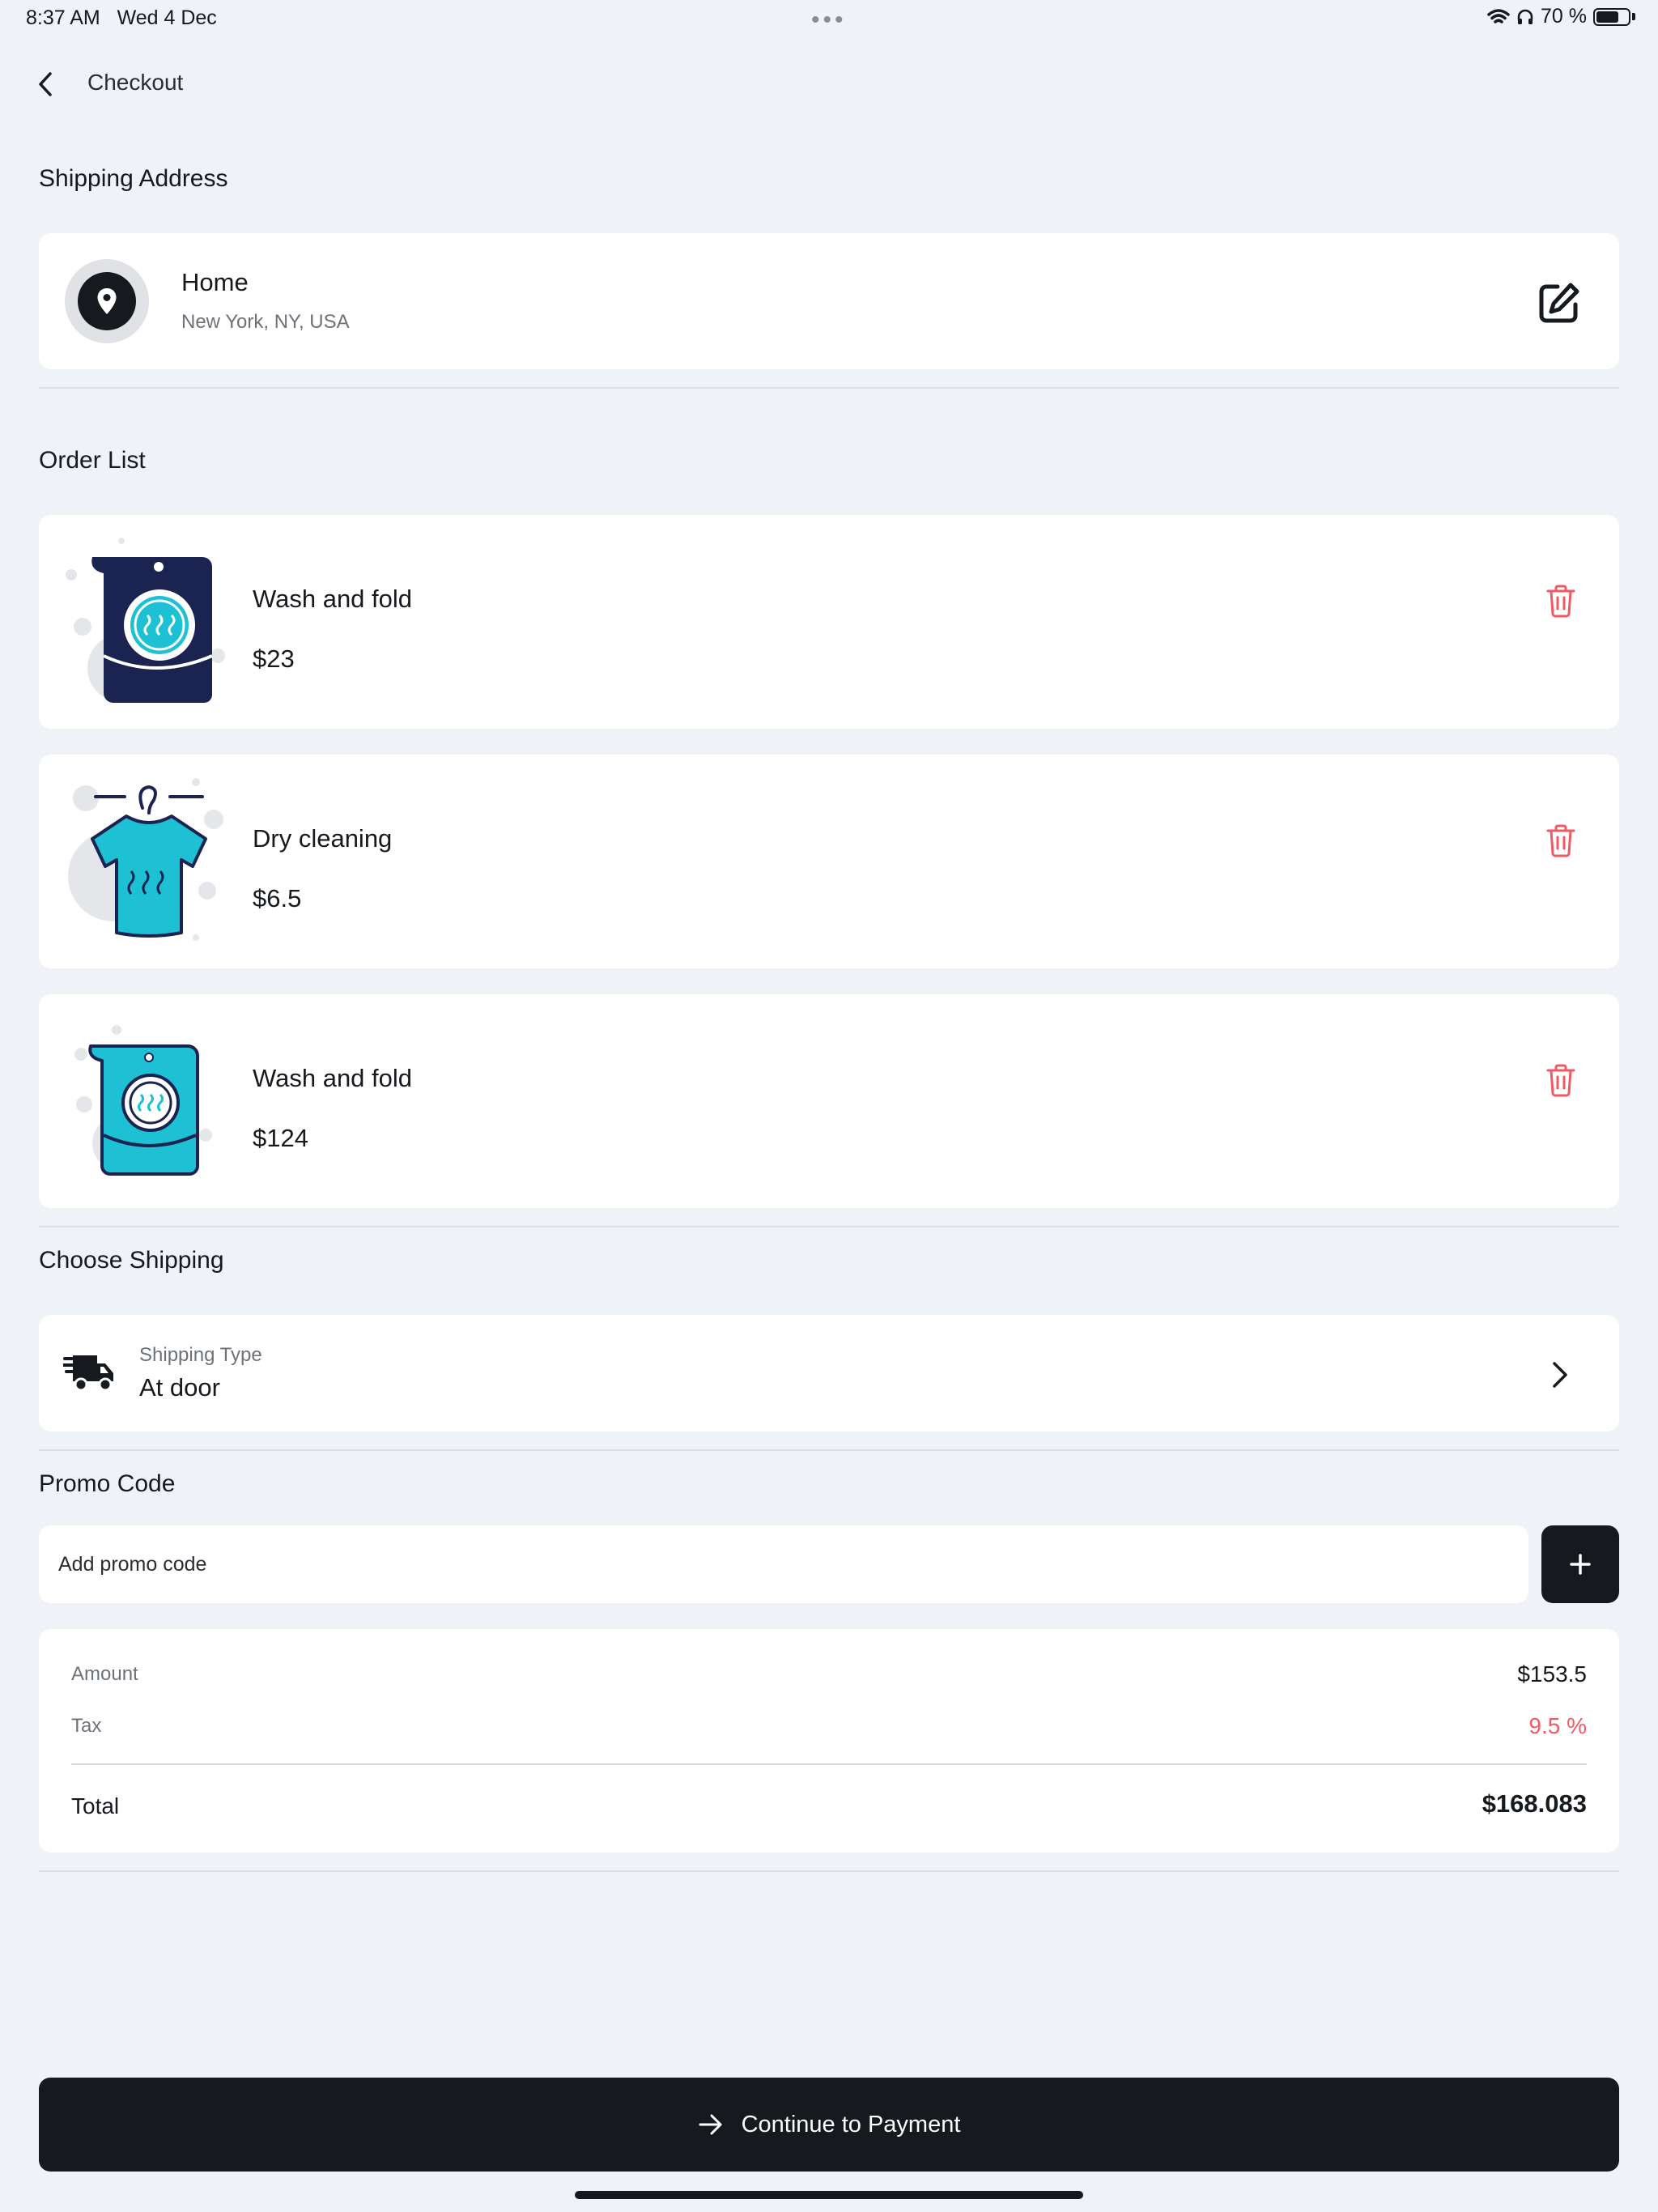 This screenshot has width=1658, height=2212. I want to click on shipping-type-selector, so click(829, 1373).